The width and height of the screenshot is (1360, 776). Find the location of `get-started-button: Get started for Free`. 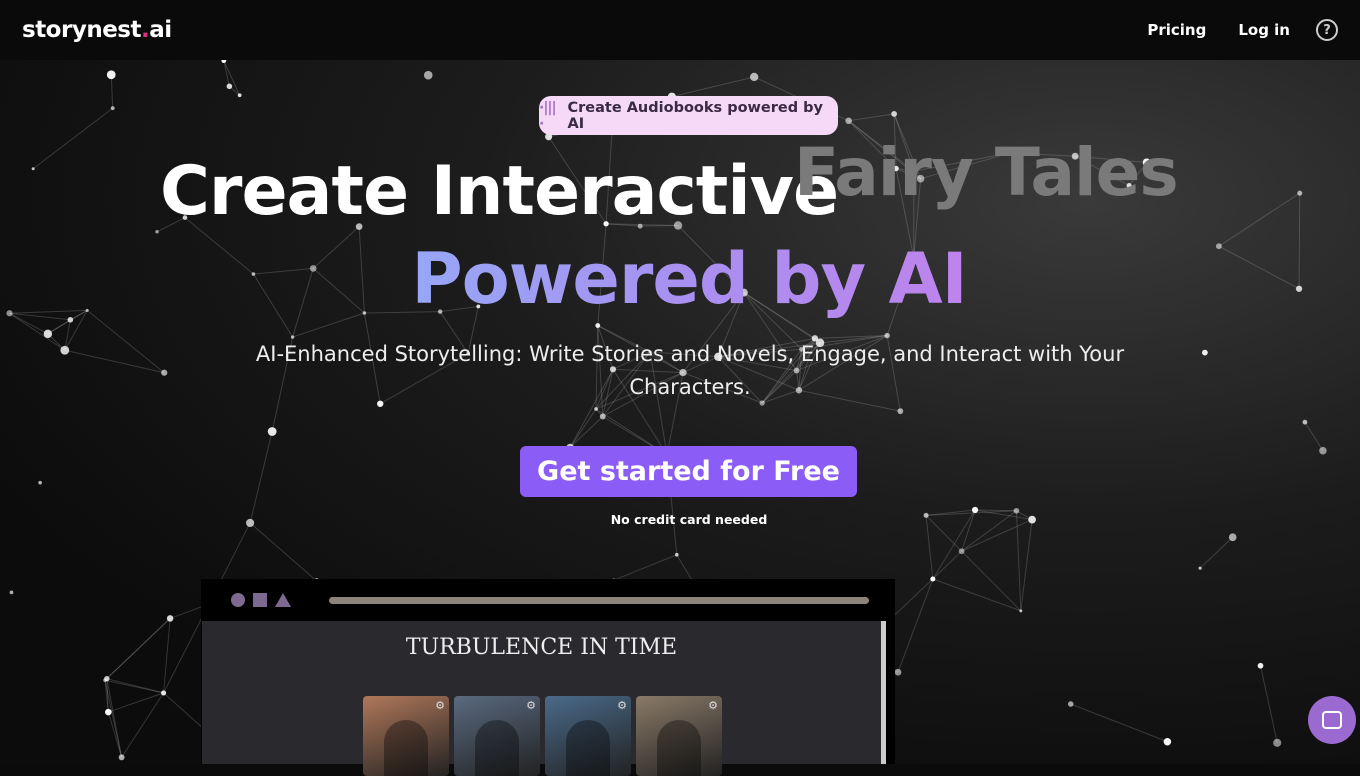

get-started-button: Get started for Free is located at coordinates (688, 471).